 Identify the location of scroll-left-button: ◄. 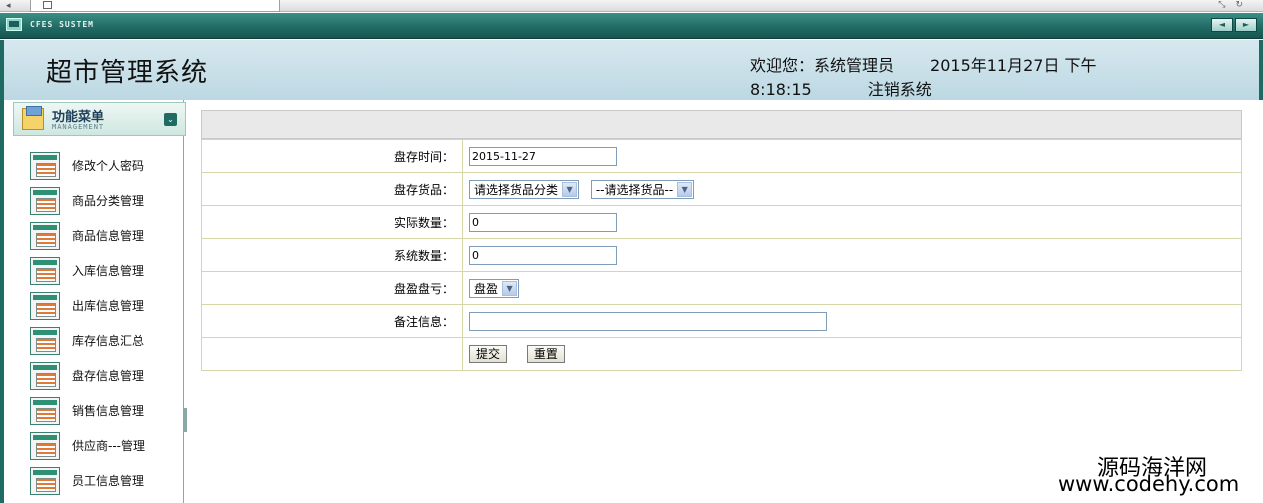
(1222, 25).